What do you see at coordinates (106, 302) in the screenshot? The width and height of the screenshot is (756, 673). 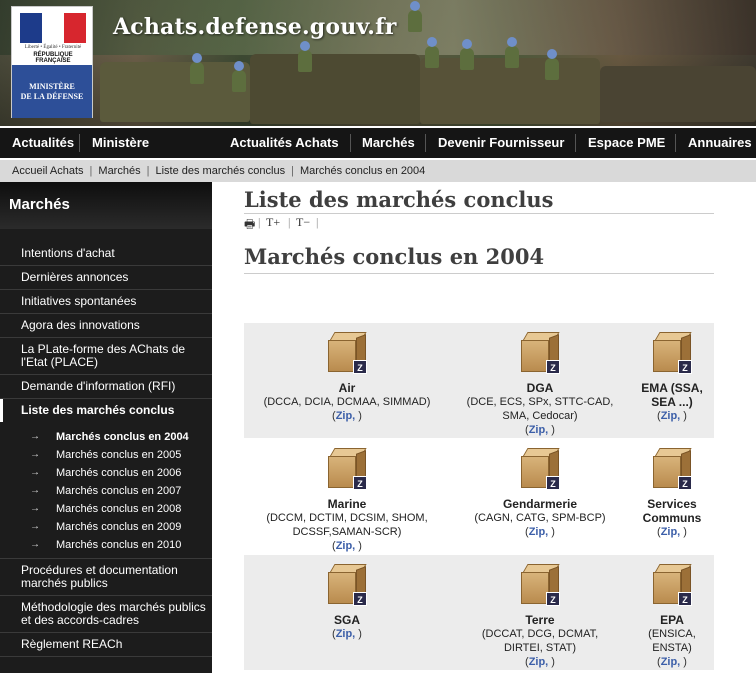 I see `sidebar-item-initiatives: Initiatives spontanées` at bounding box center [106, 302].